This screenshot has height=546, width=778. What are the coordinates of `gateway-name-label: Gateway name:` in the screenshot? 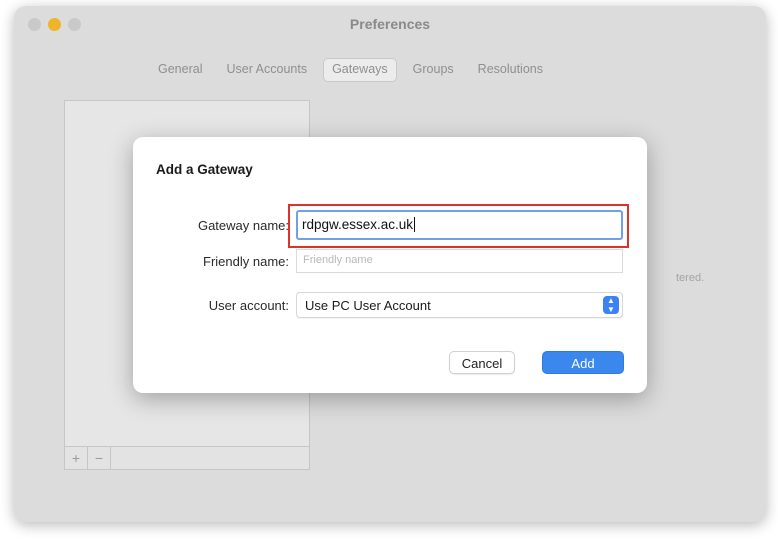 It's located at (243, 225).